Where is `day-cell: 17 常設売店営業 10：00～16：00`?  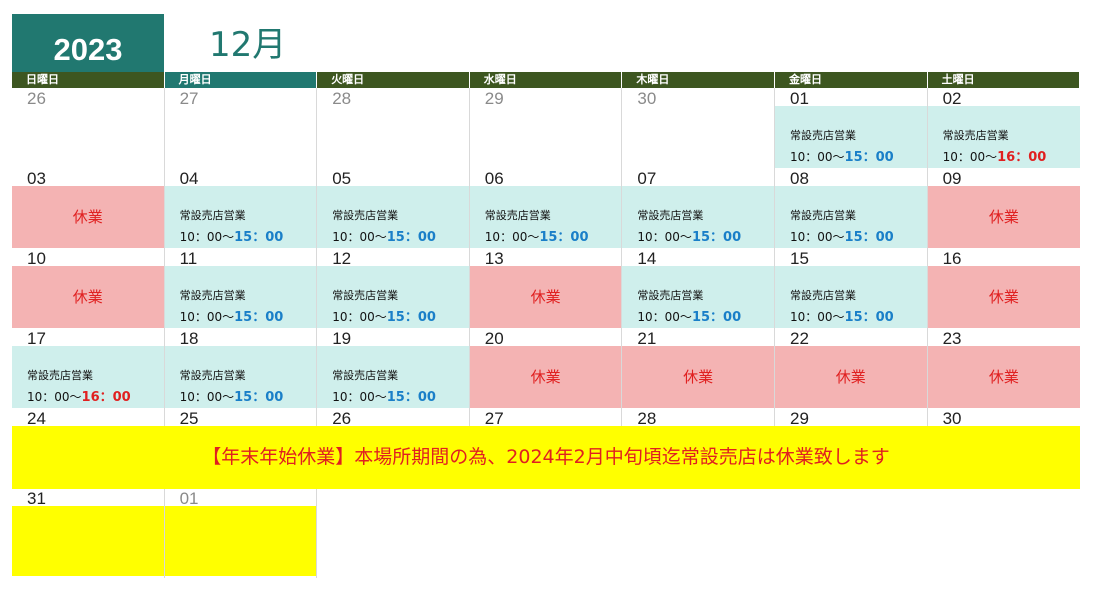 day-cell: 17 常設売店営業 10：00～16：00 is located at coordinates (88, 368).